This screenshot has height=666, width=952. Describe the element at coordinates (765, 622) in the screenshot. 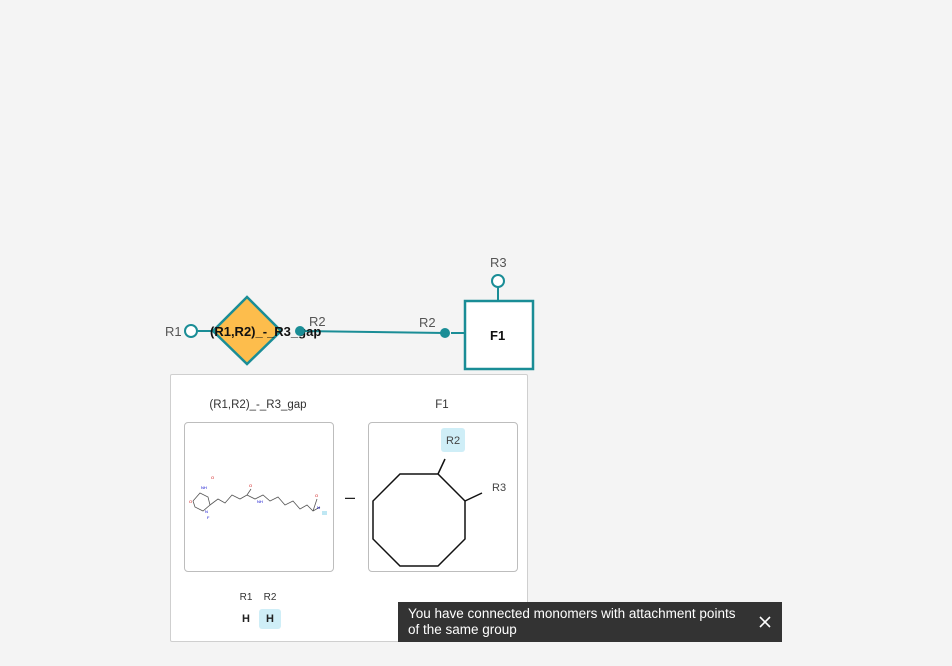

I see `close-icon` at that location.